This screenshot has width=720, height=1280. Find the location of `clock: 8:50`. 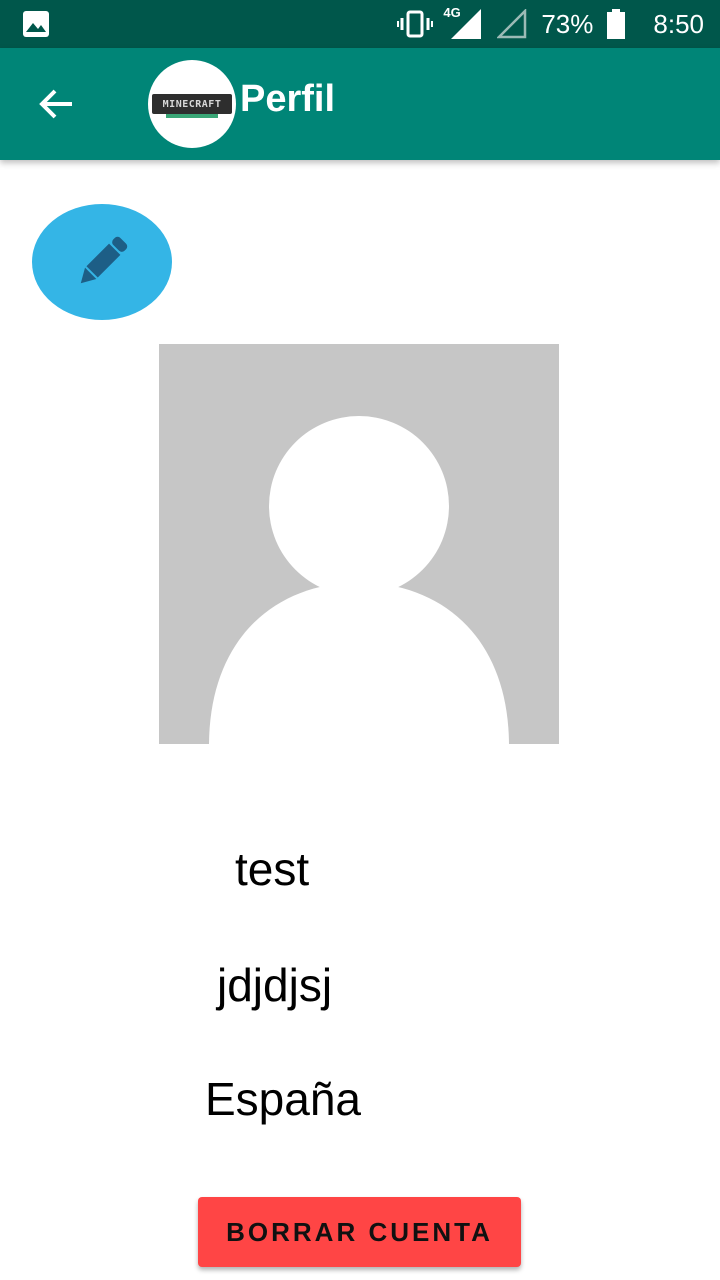

clock: 8:50 is located at coordinates (678, 23).